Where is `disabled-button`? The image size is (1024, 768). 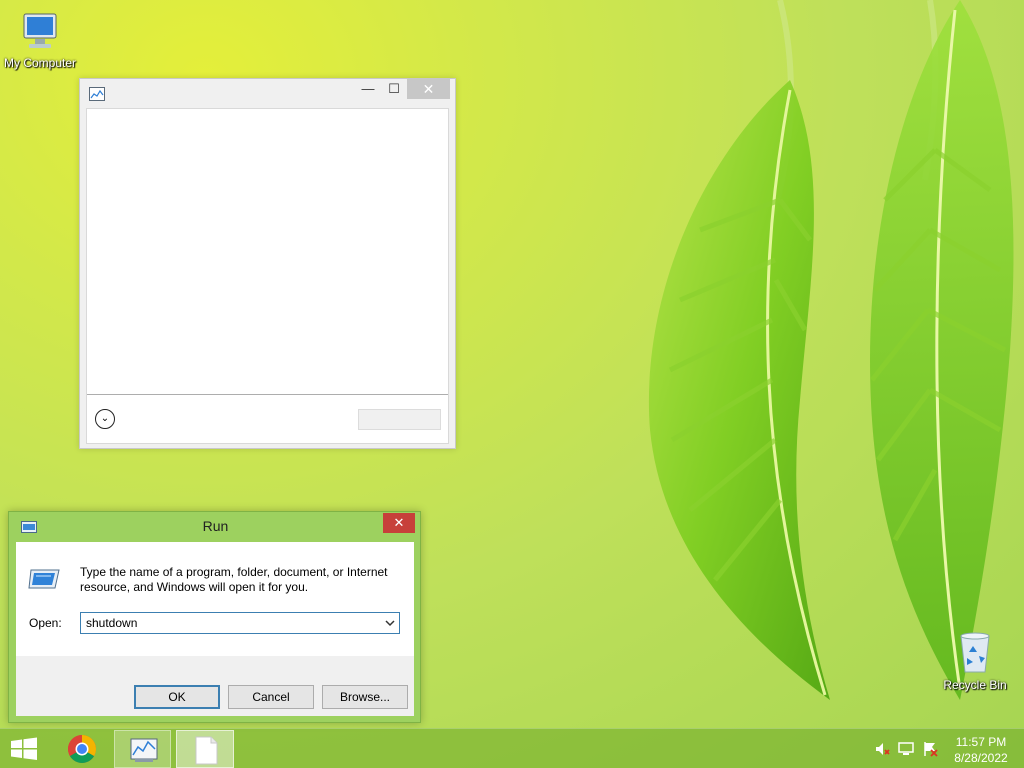 disabled-button is located at coordinates (399, 419).